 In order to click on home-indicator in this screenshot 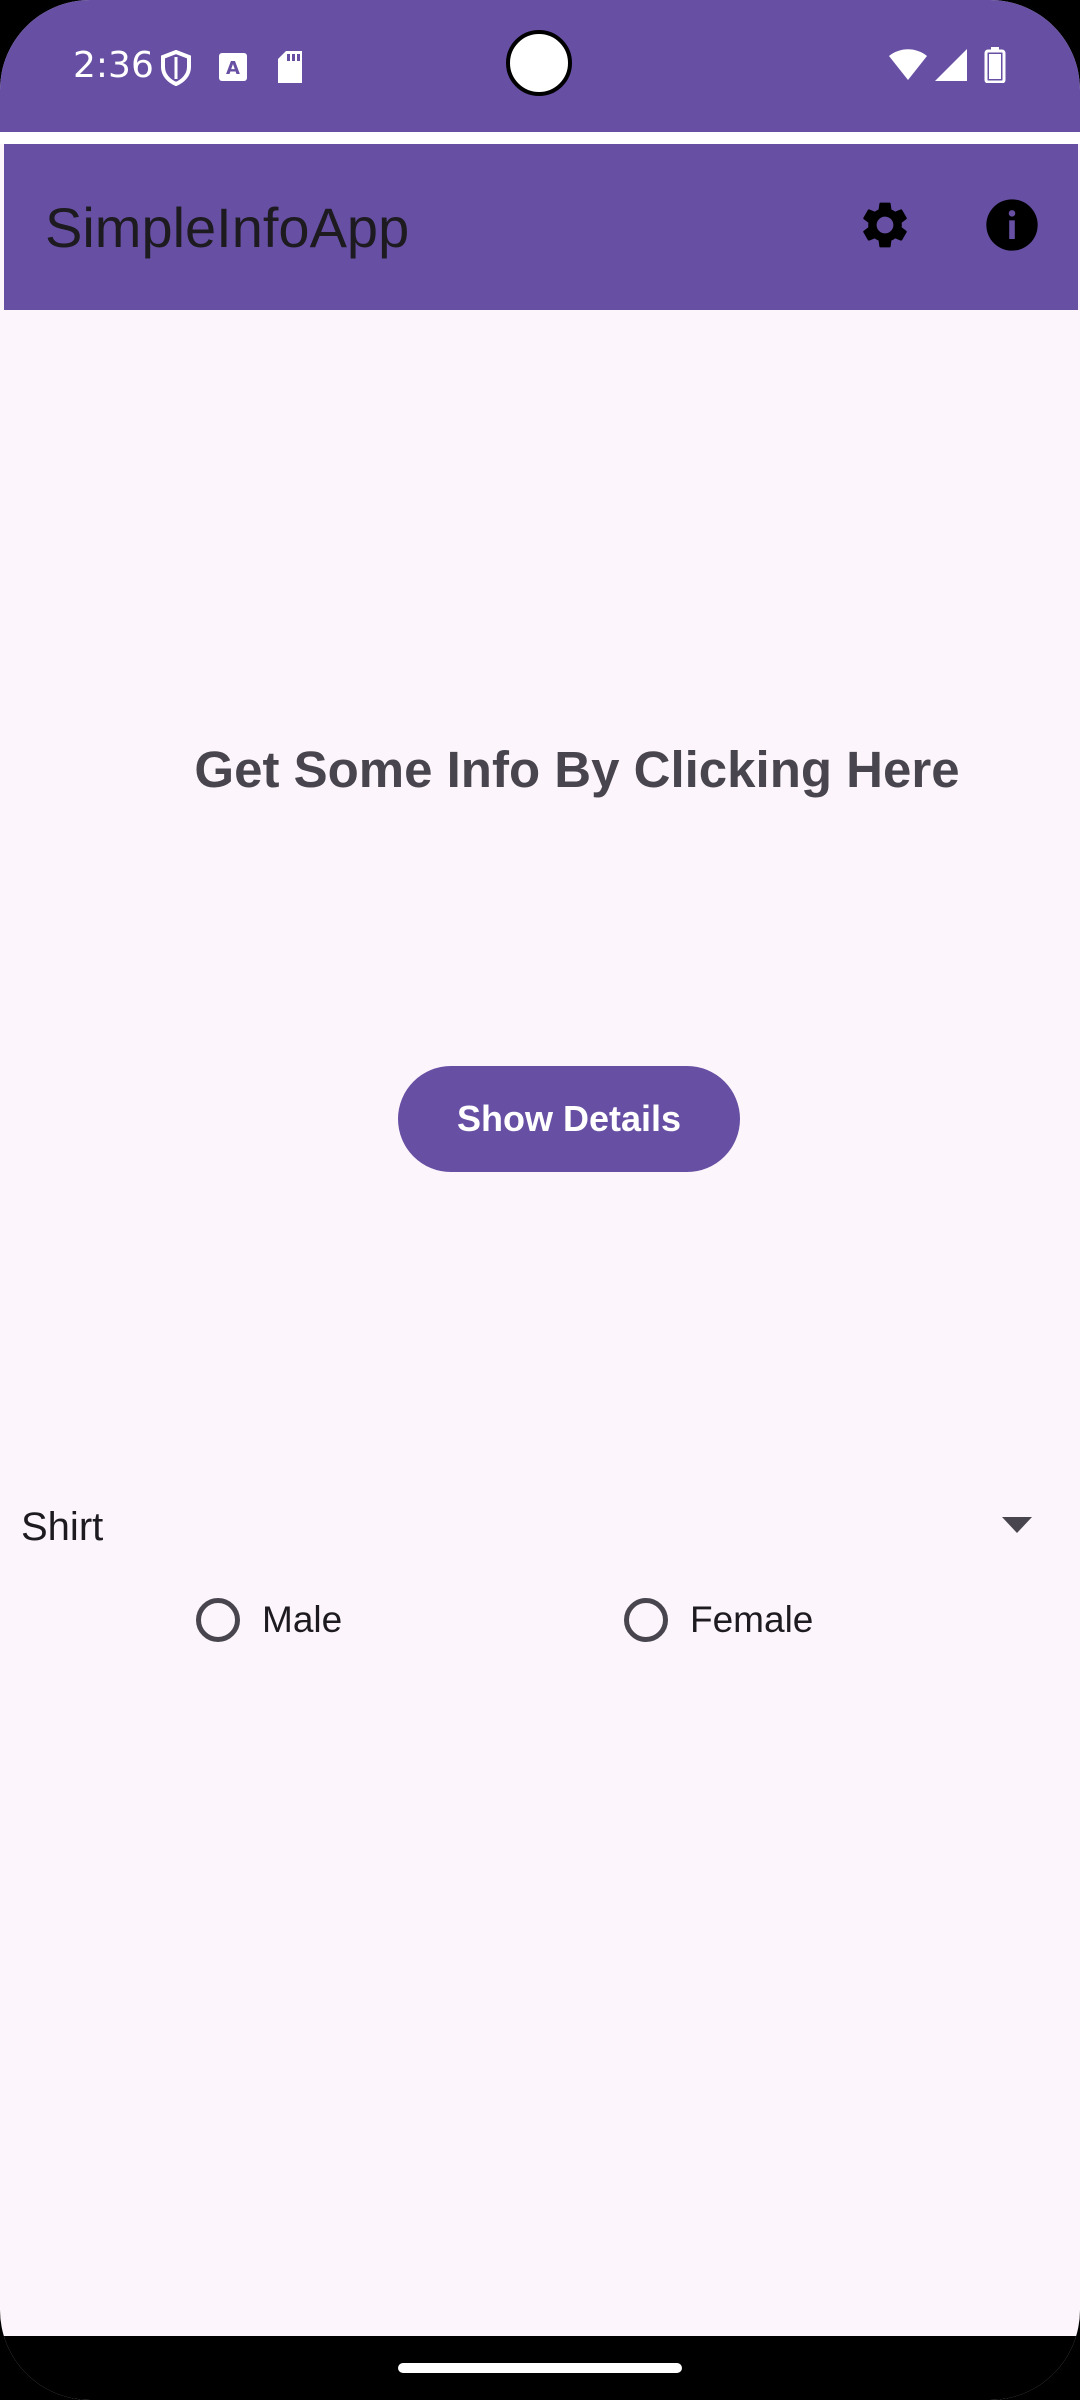, I will do `click(540, 2368)`.